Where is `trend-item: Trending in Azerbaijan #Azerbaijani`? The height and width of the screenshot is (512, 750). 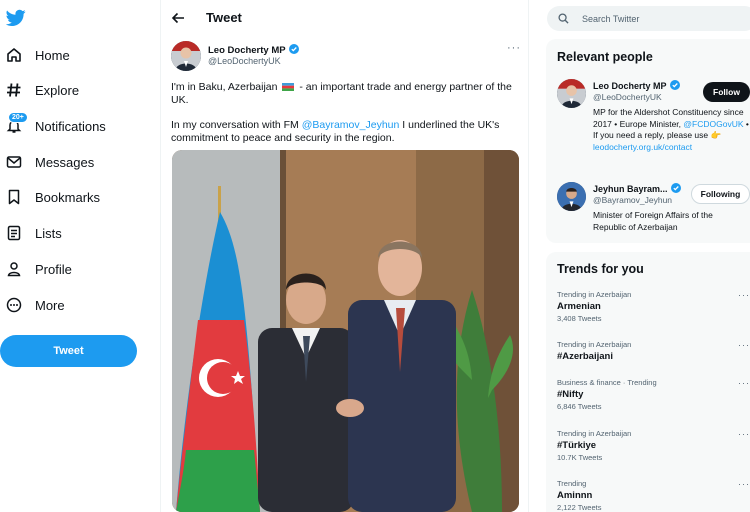
trend-item: Trending in Azerbaijan #Azerbaijani is located at coordinates (653, 351).